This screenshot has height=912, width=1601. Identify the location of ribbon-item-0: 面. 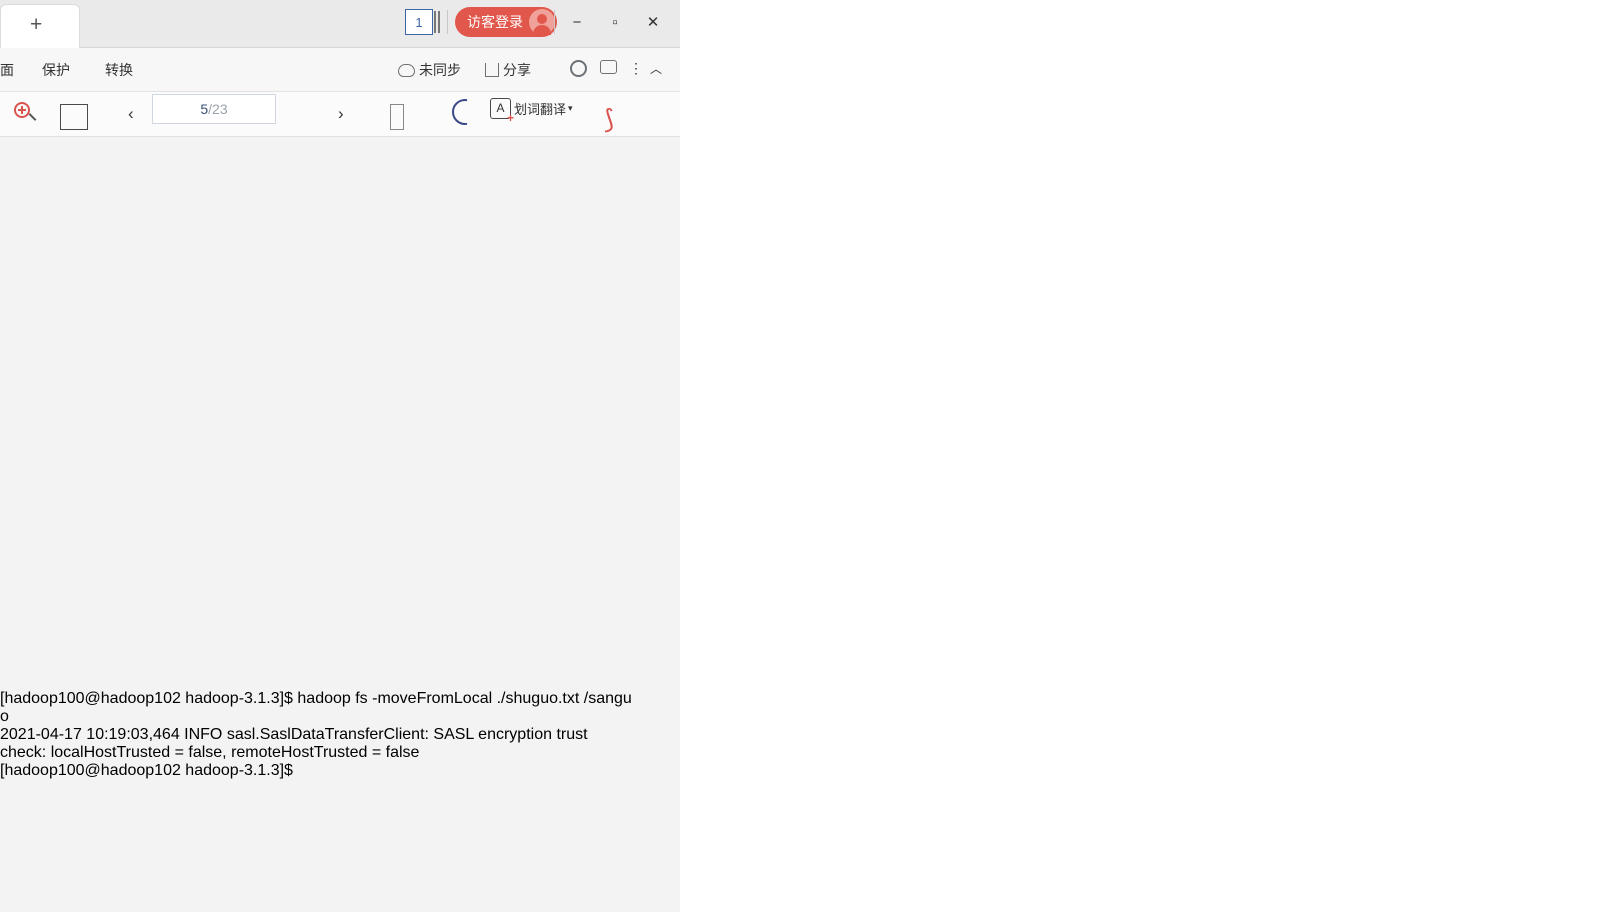
(7, 70).